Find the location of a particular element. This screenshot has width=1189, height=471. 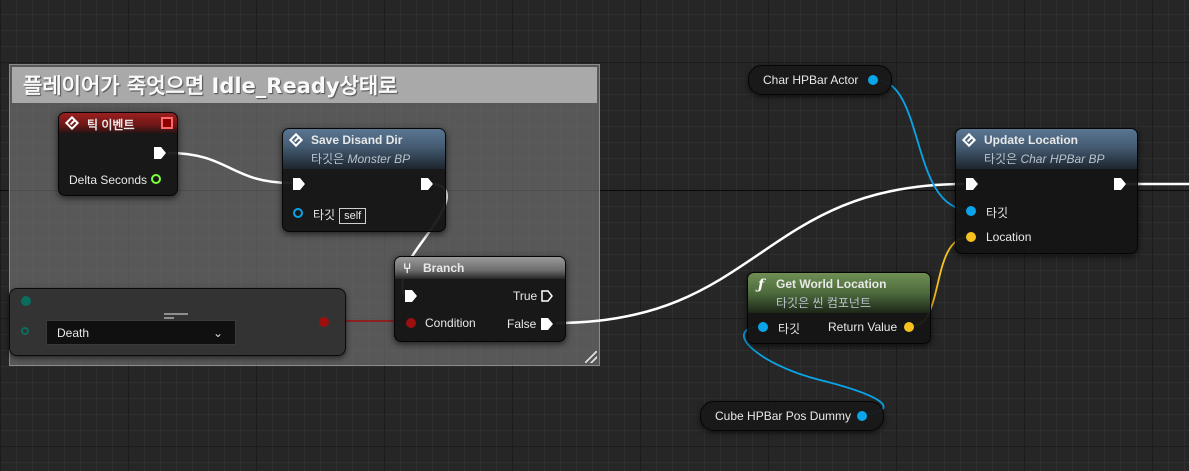

gwl-target-pin is located at coordinates (763, 327).